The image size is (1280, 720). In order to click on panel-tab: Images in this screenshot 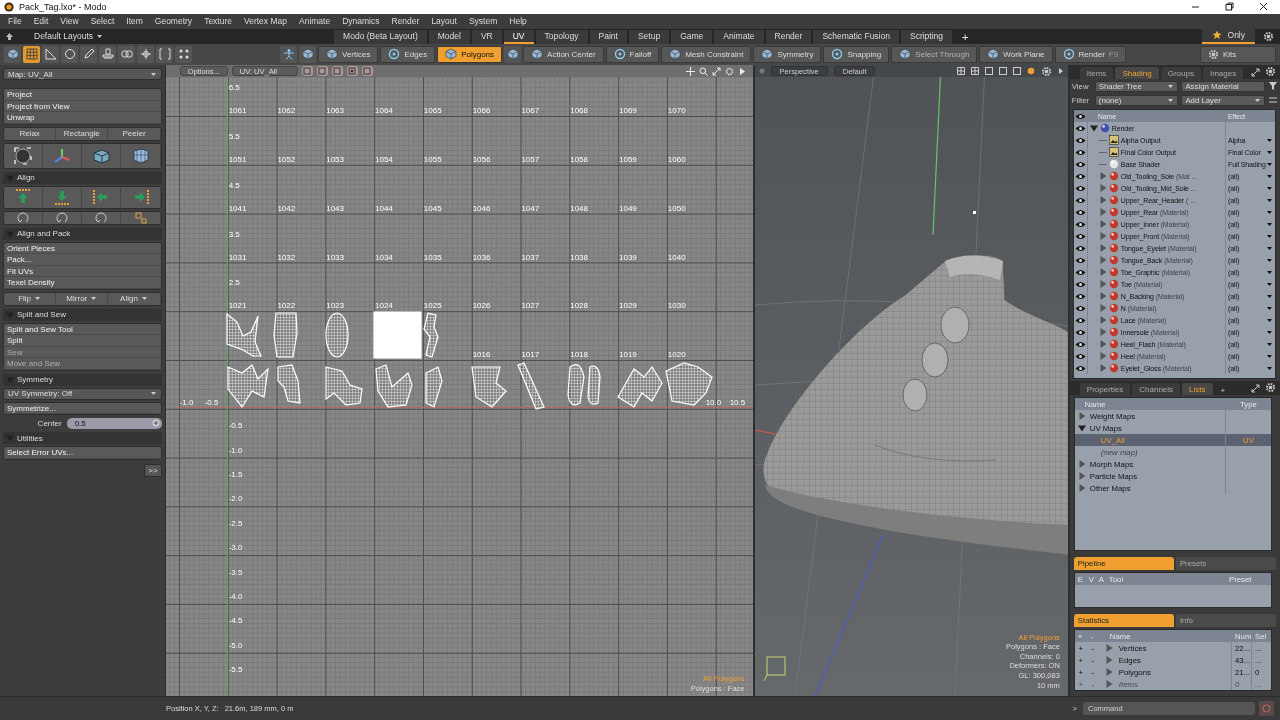, I will do `click(1223, 73)`.